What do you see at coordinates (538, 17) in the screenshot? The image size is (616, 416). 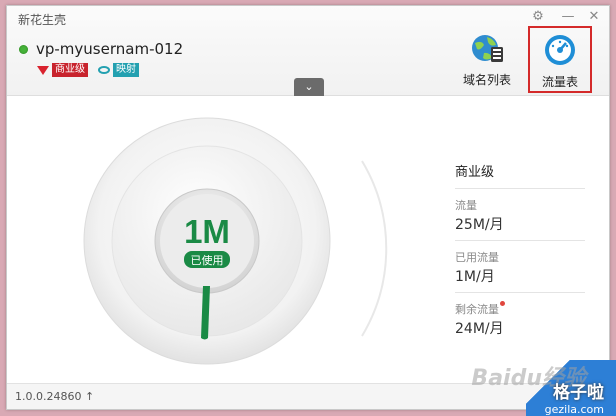 I see `settings-icon: ⚙` at bounding box center [538, 17].